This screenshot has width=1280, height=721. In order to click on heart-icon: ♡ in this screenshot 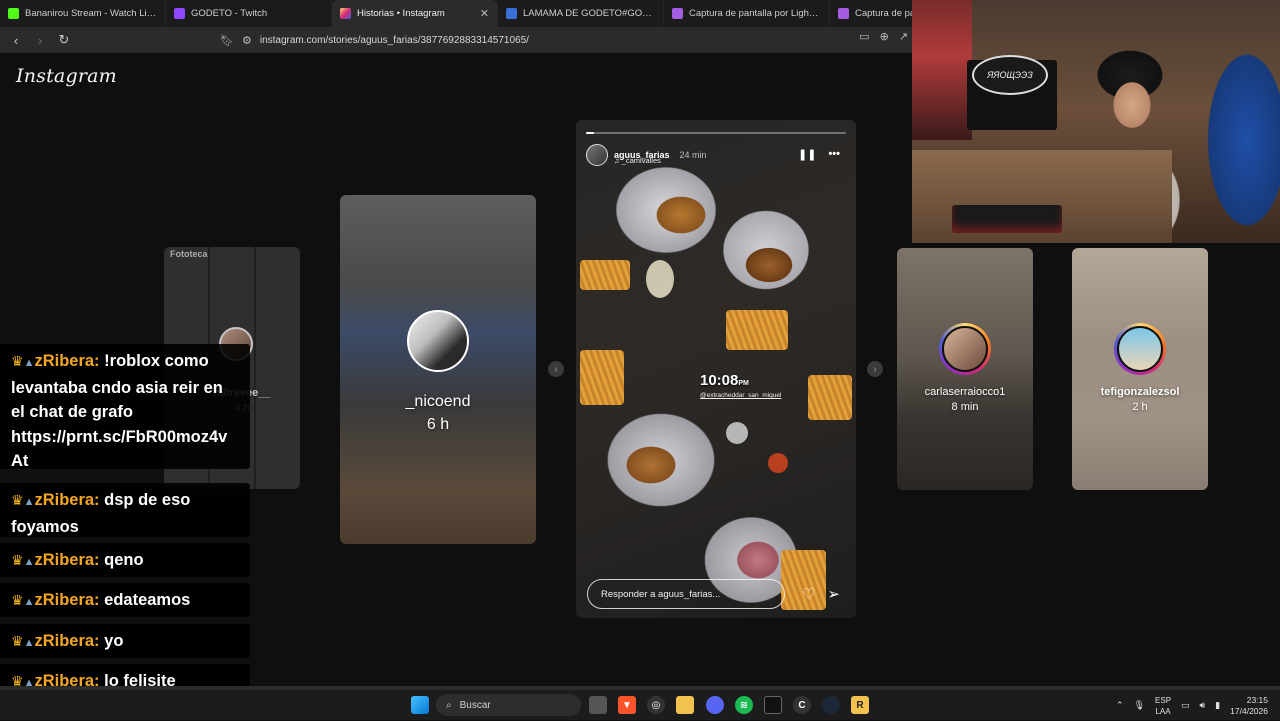, I will do `click(808, 594)`.